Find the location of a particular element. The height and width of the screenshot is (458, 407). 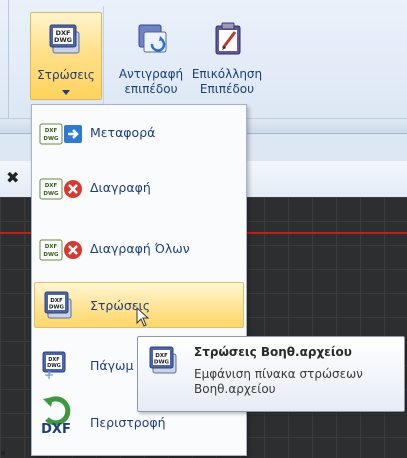

menu-item-move: DXF DWG Μεταφορά is located at coordinates (138, 133).